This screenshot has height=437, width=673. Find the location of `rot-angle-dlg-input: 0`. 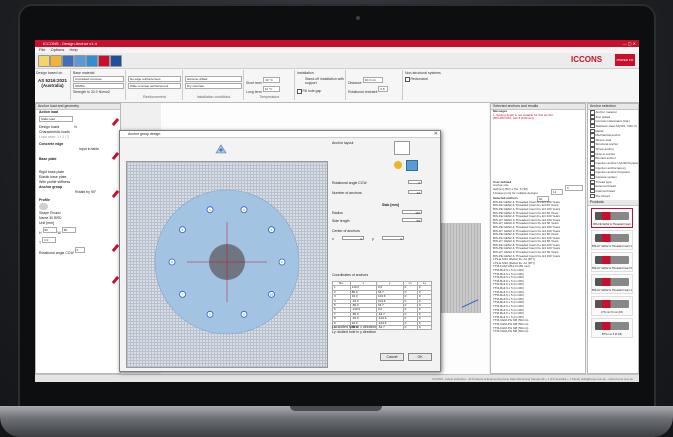

rot-angle-dlg-input: 0 is located at coordinates (415, 182).